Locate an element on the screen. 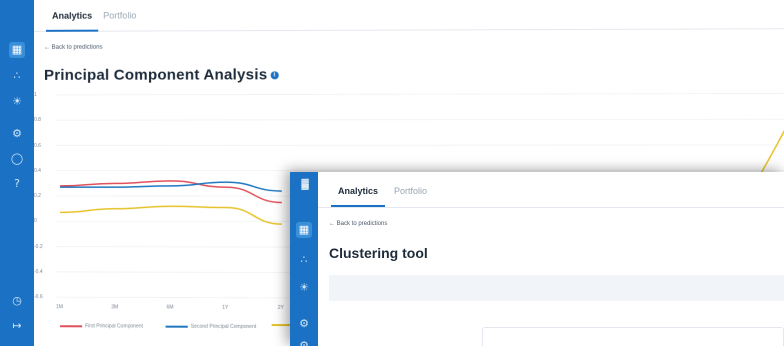 The image size is (784, 346). x-tick-label: 1M is located at coordinates (60, 307).